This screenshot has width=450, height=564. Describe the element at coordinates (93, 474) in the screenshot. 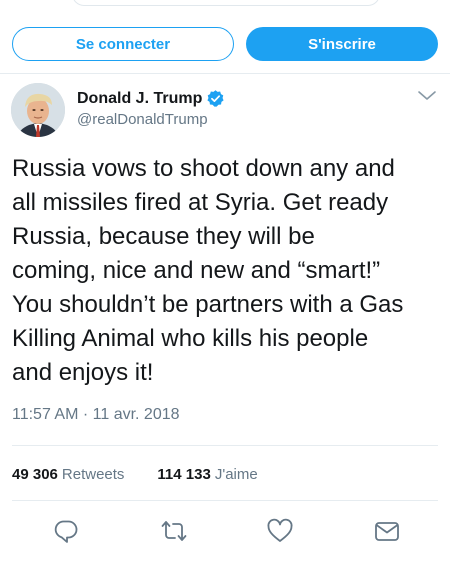

I see `retweets-label: Retweets` at that location.